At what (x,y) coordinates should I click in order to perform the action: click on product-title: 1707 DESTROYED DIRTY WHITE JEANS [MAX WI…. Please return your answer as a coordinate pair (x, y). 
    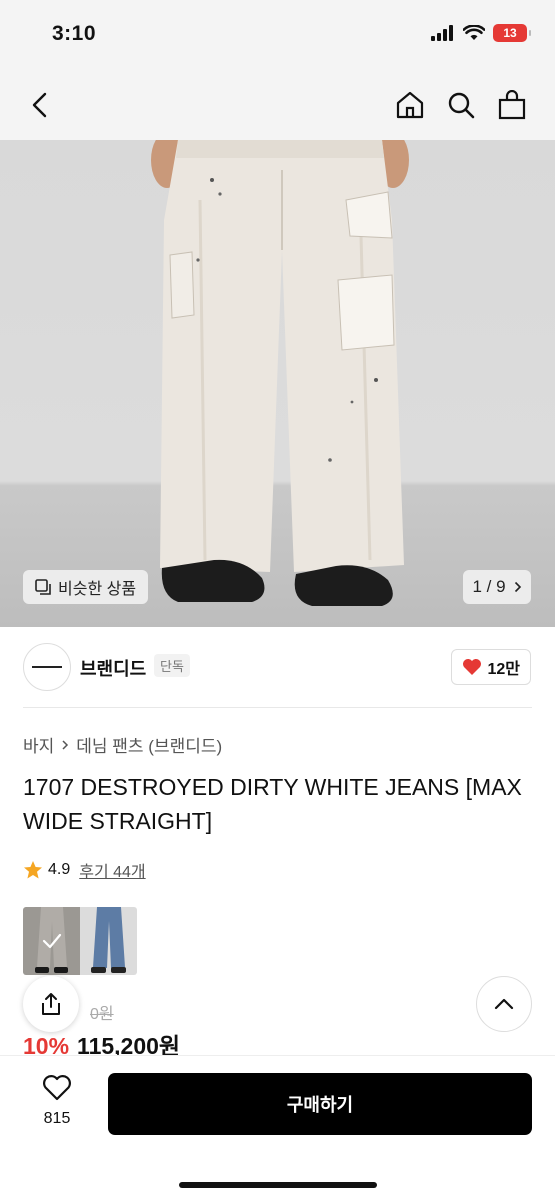
    Looking at the image, I should click on (272, 804).